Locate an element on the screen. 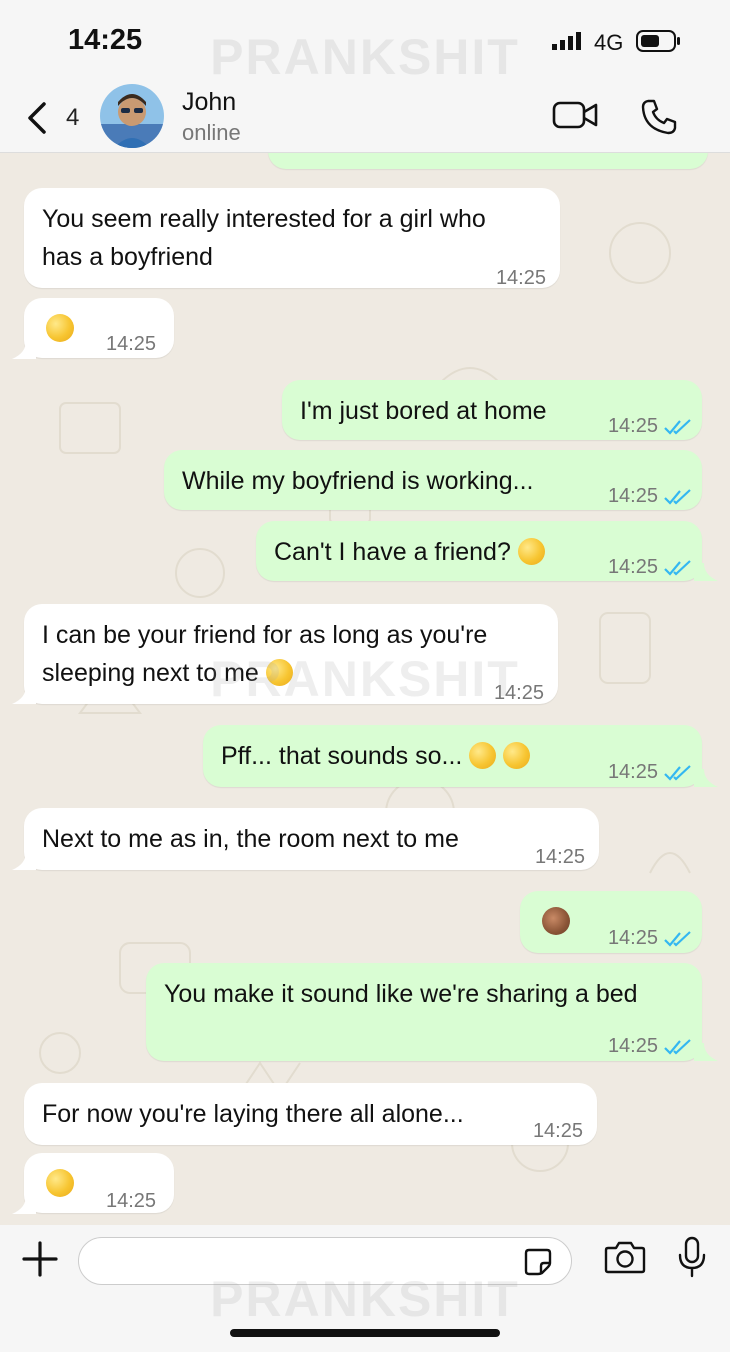 This screenshot has width=730, height=1352. message-bubble-outgoing: Can't I have a friend? 14:25 is located at coordinates (479, 551).